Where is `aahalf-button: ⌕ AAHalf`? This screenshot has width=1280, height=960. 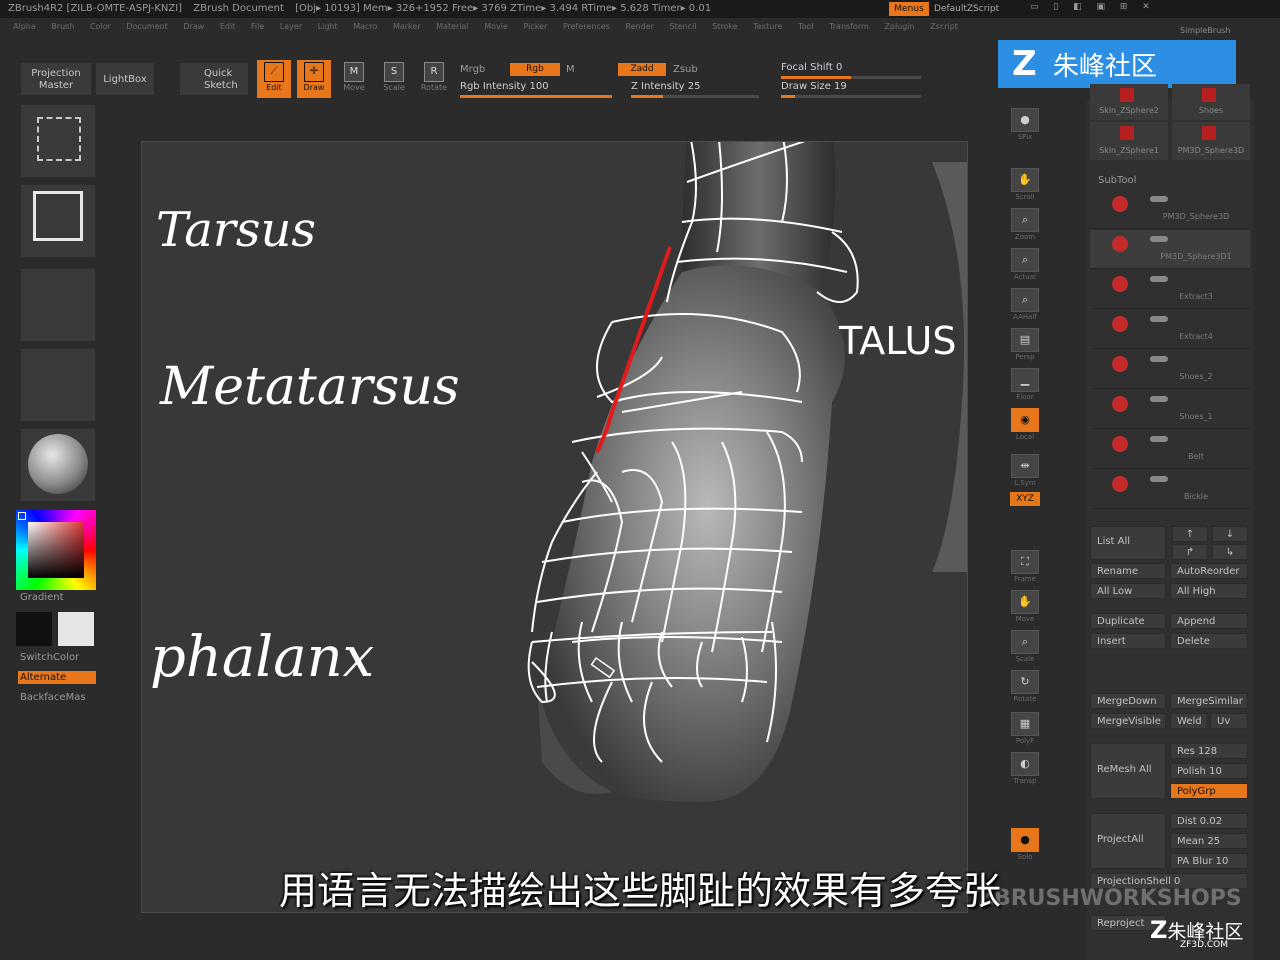
aahalf-button: ⌕ AAHalf is located at coordinates (1025, 304).